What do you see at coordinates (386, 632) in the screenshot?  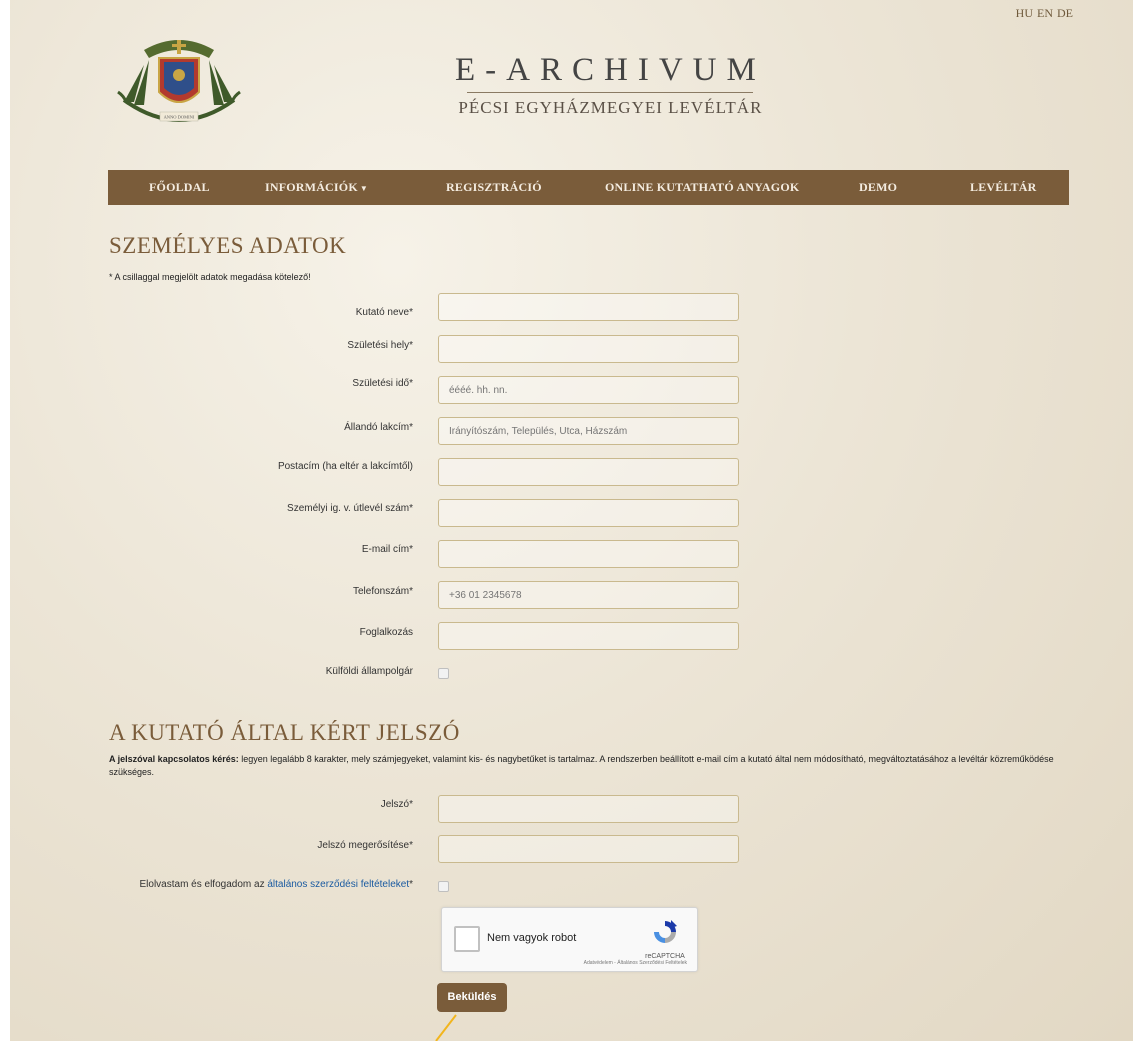 I see `occupation-label: Foglalkozás` at bounding box center [386, 632].